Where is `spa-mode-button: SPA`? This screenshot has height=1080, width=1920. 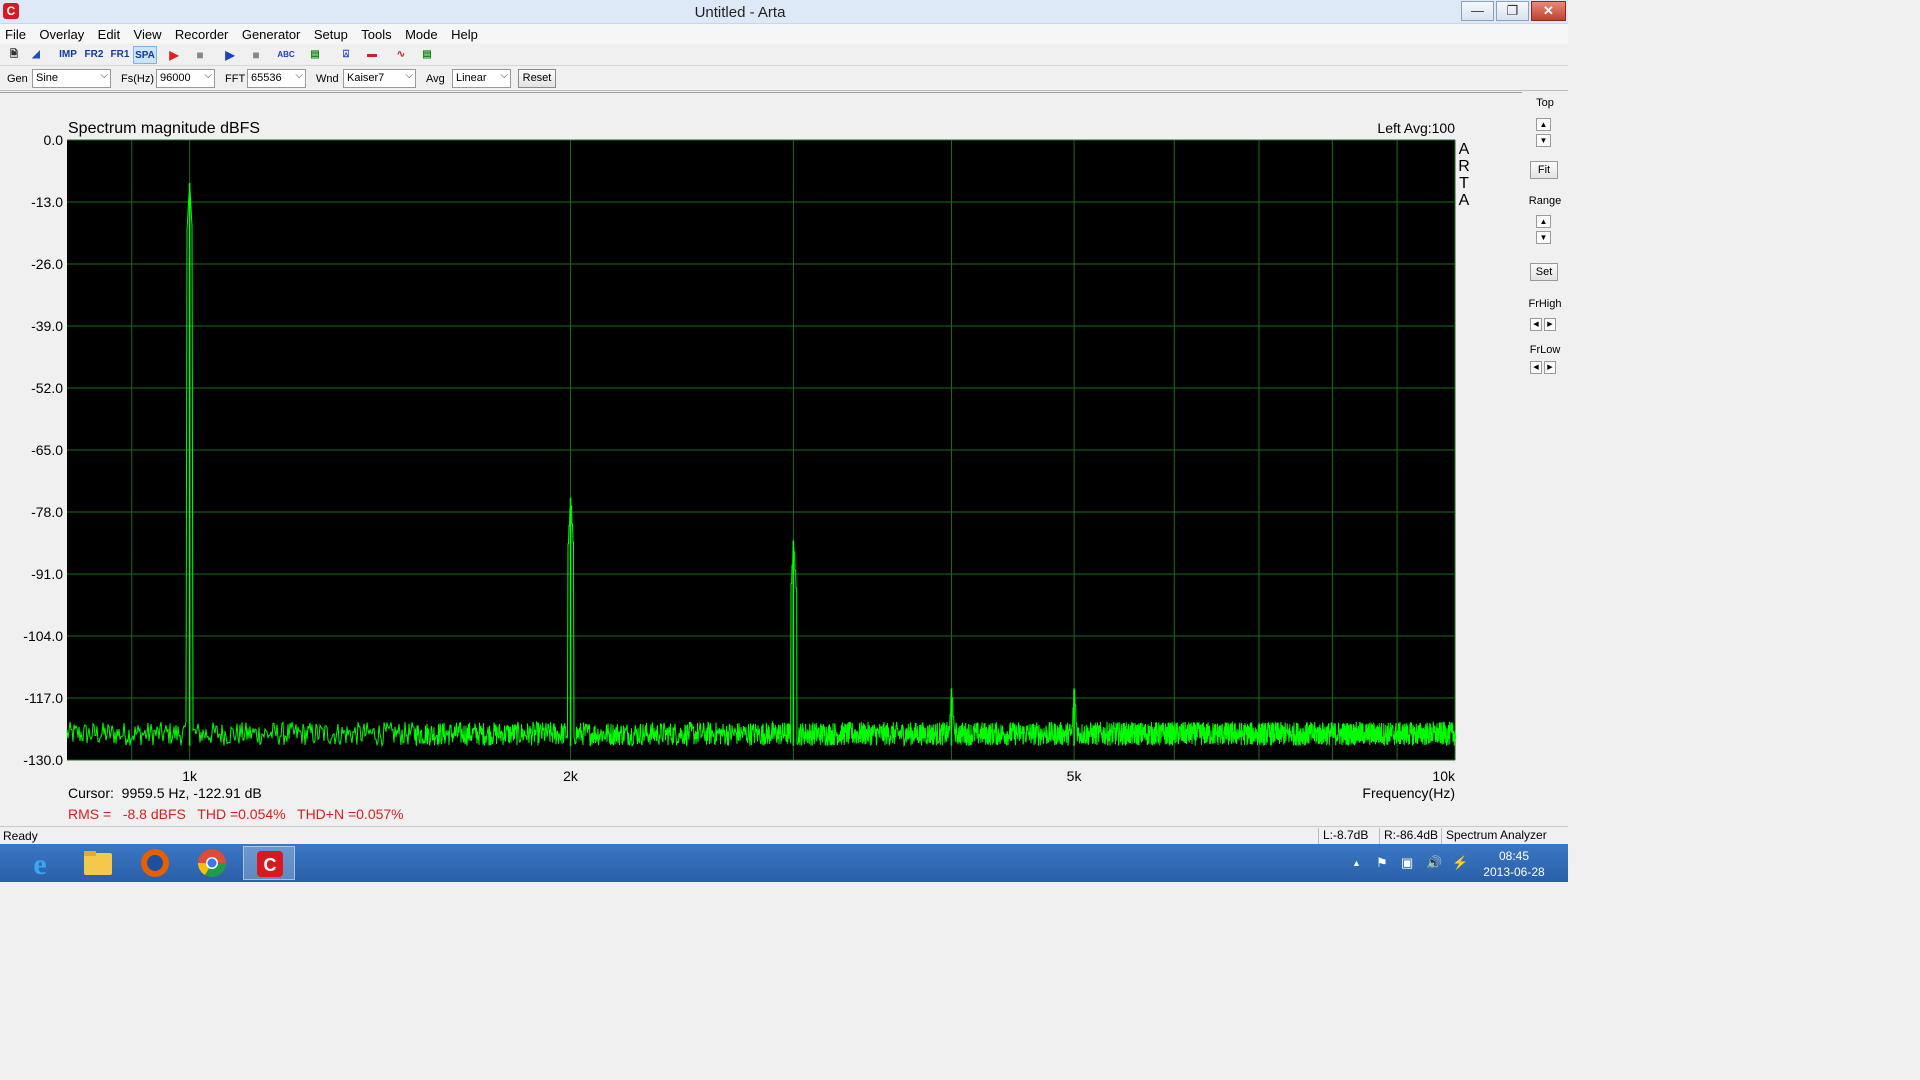 spa-mode-button: SPA is located at coordinates (145, 55).